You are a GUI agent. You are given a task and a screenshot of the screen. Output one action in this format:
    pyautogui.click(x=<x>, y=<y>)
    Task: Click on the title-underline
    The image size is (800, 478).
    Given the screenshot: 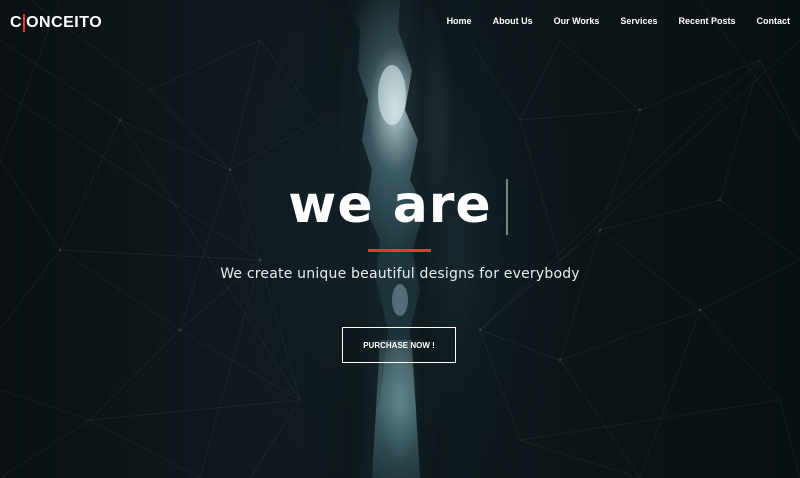 What is the action you would take?
    pyautogui.click(x=399, y=250)
    